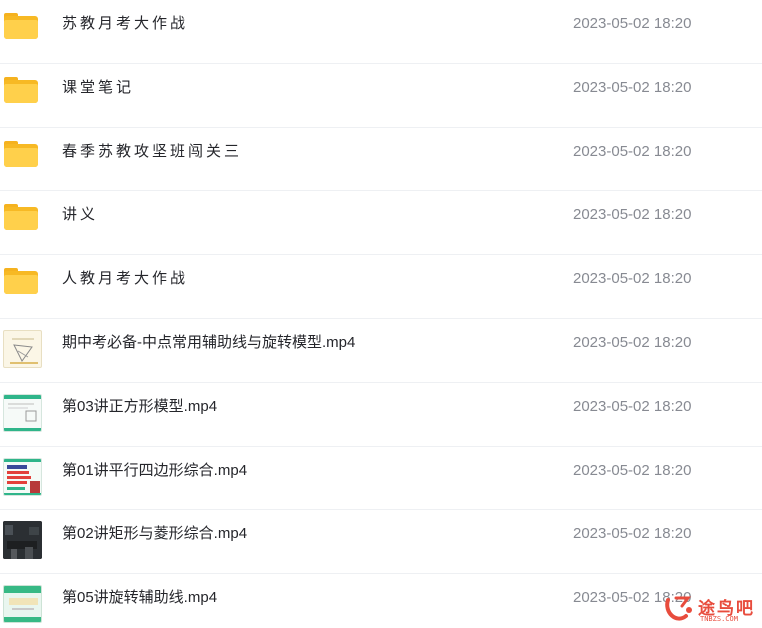 This screenshot has width=762, height=628. Describe the element at coordinates (155, 534) in the screenshot. I see `file-name: 第02讲矩形与菱形综合.mp4` at that location.